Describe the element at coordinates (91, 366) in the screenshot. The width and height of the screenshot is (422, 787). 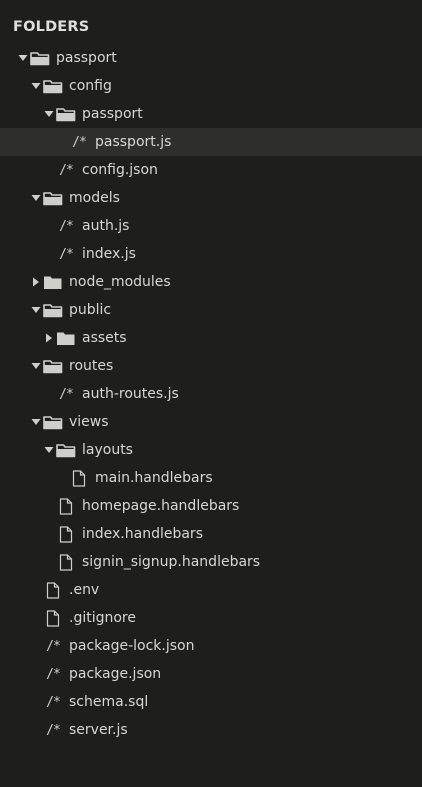
I see `tree-item-label: routes` at that location.